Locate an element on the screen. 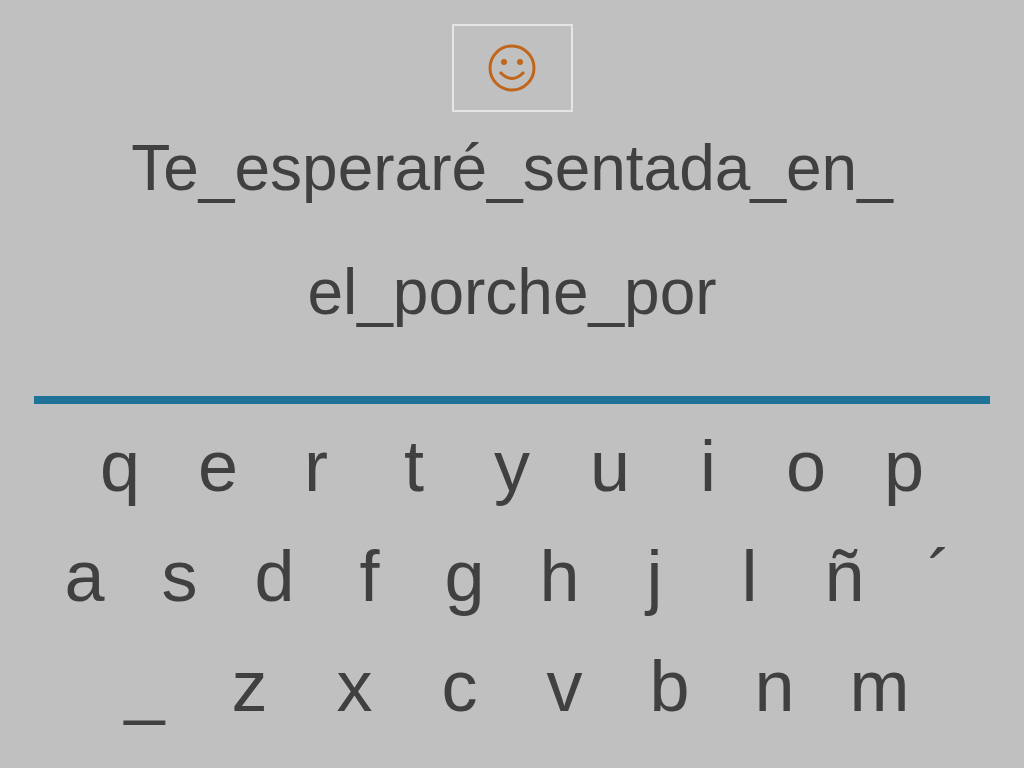  key-button: g is located at coordinates (464, 576).